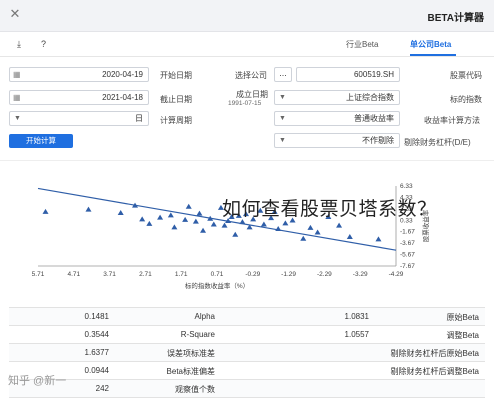 This screenshot has width=494, height=400. I want to click on stock-code-input: 600519.SH, so click(348, 74).